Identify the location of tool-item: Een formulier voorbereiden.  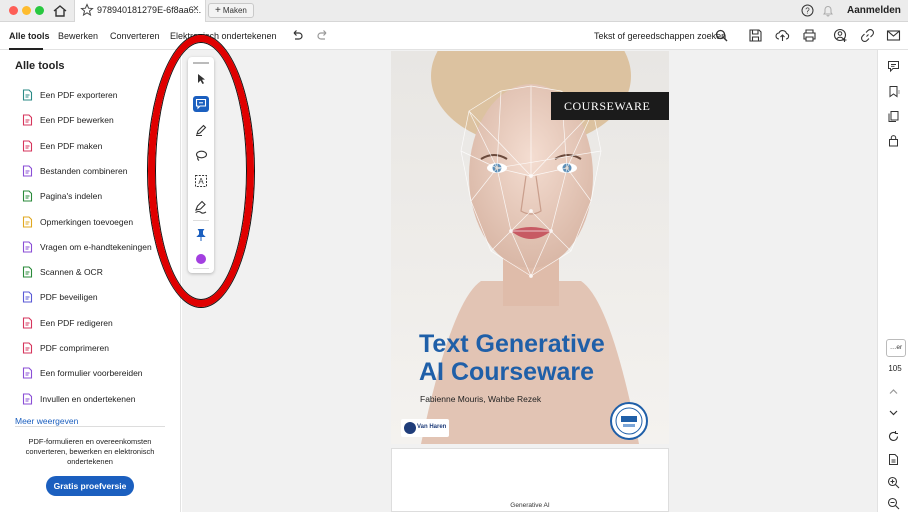
(99, 375).